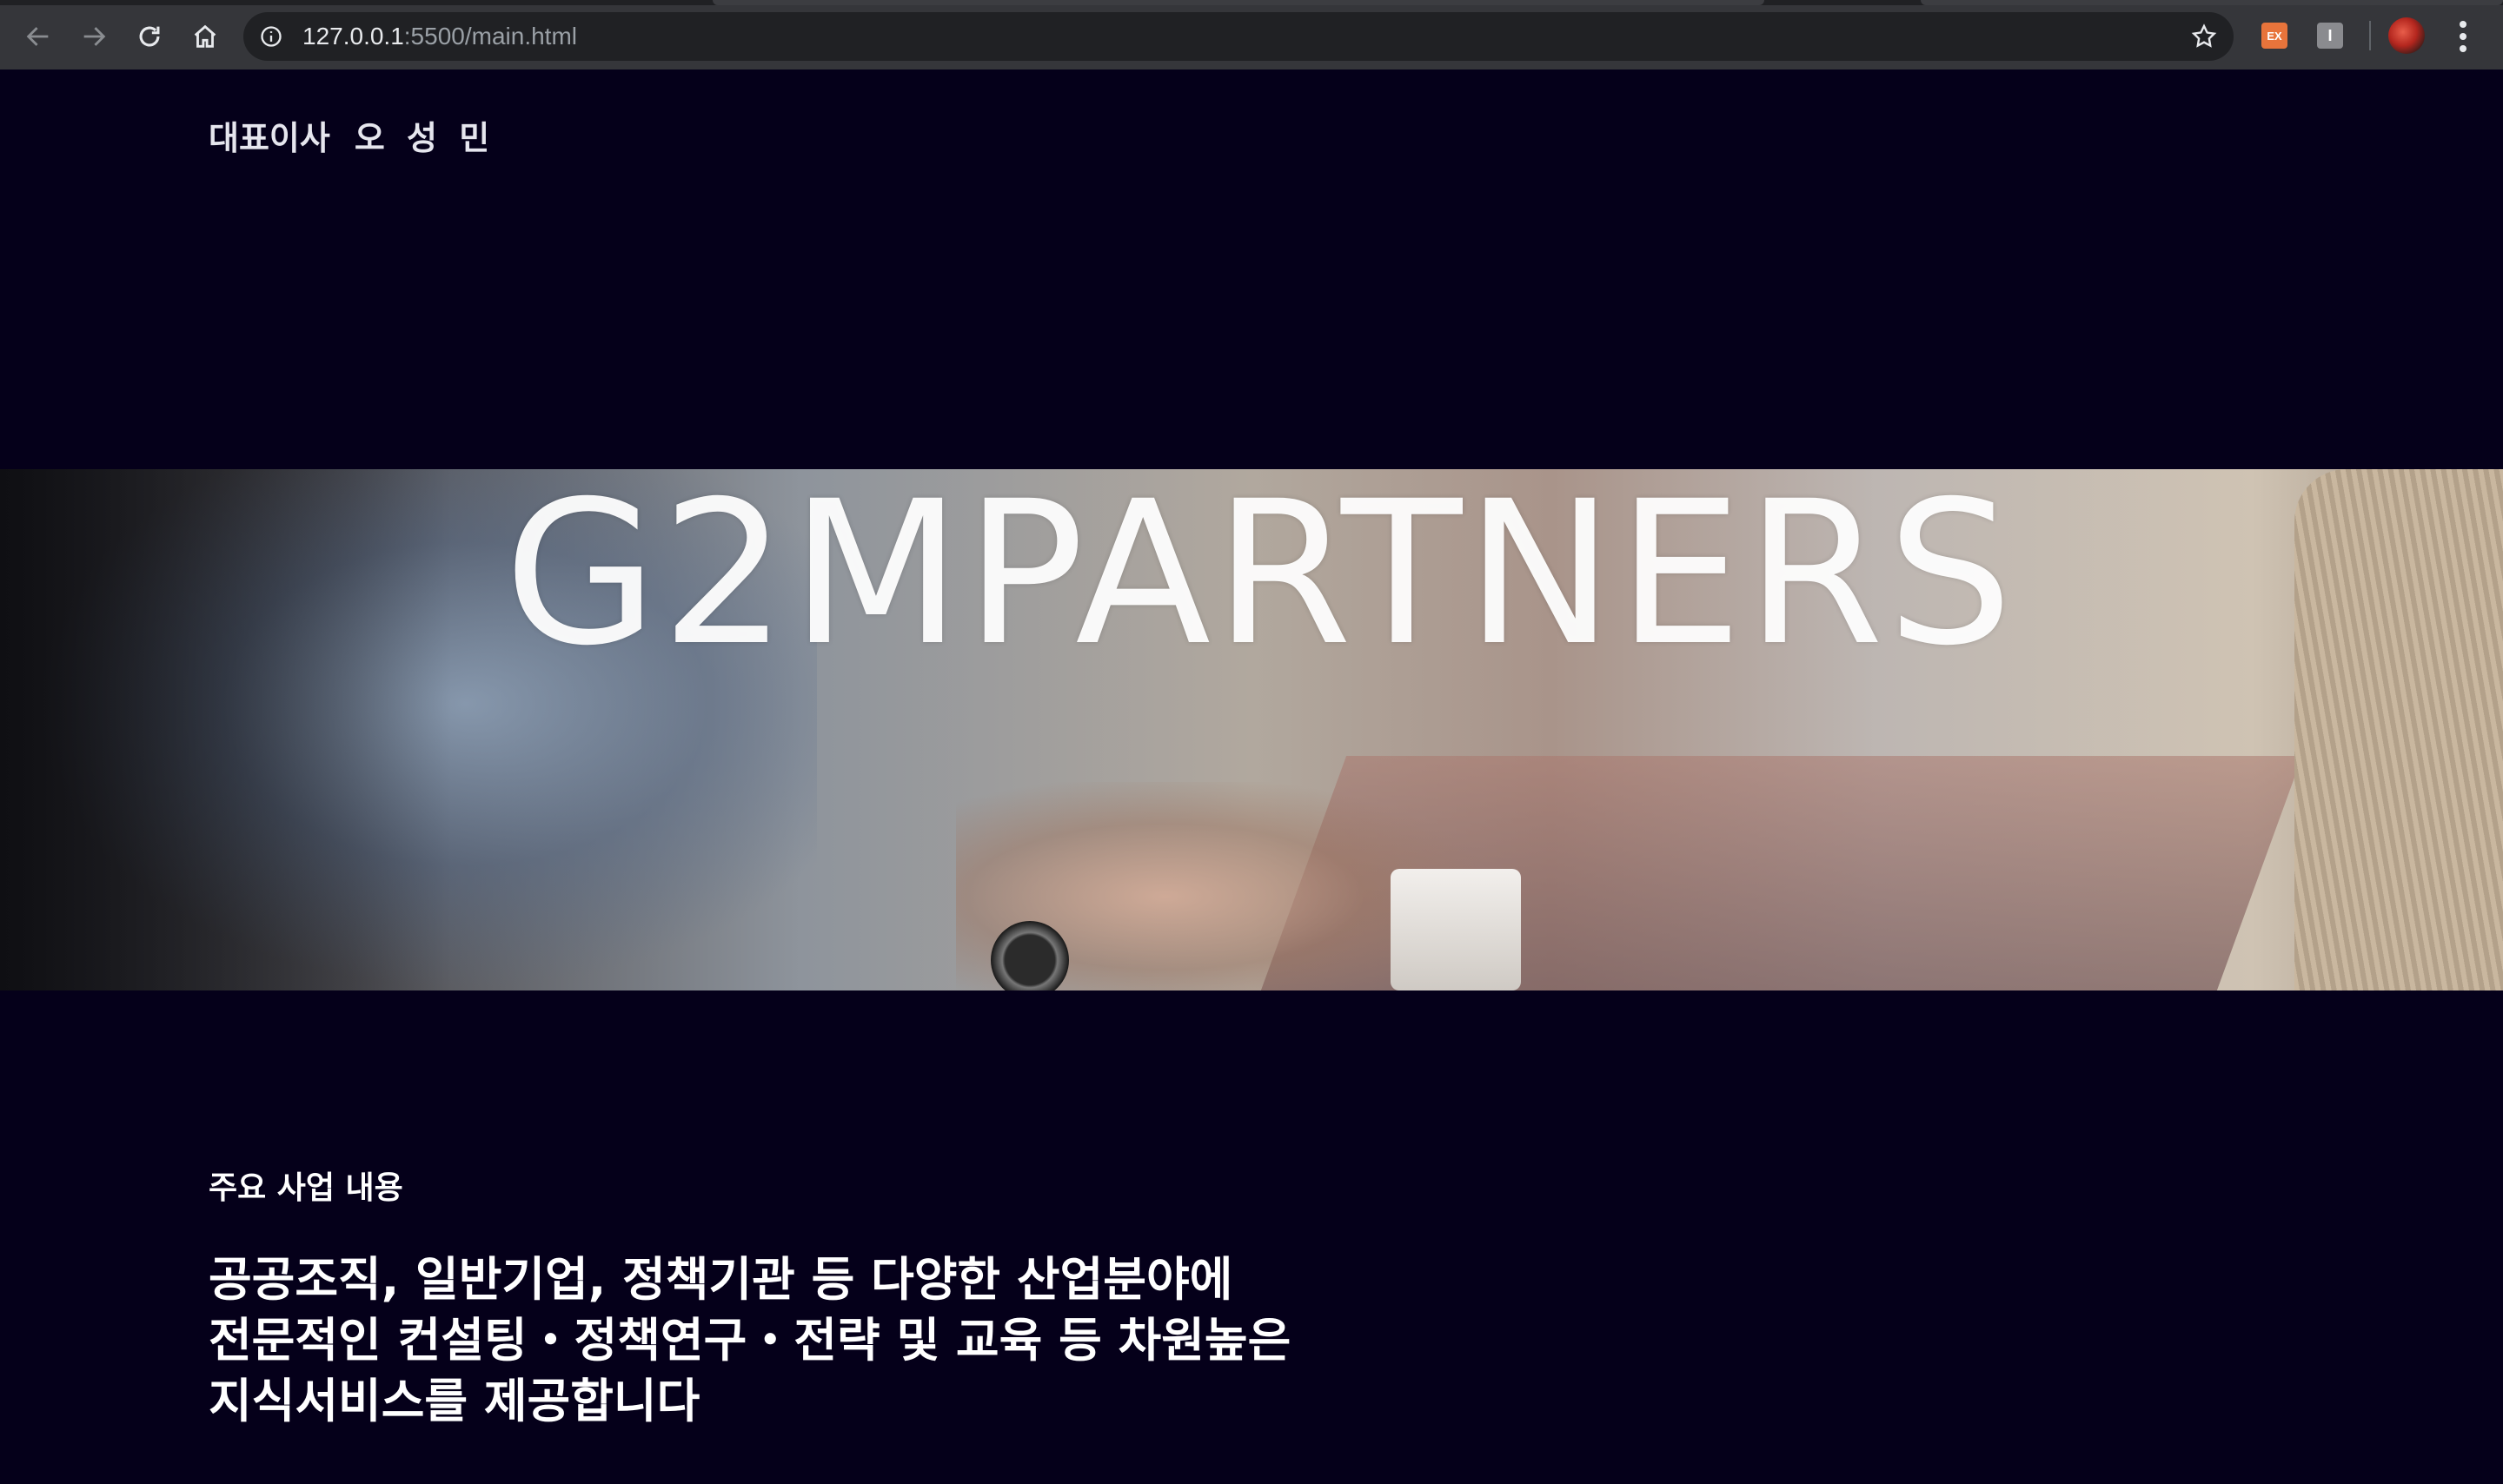 The height and width of the screenshot is (1484, 2503). I want to click on url-path: :5500/main.html, so click(490, 36).